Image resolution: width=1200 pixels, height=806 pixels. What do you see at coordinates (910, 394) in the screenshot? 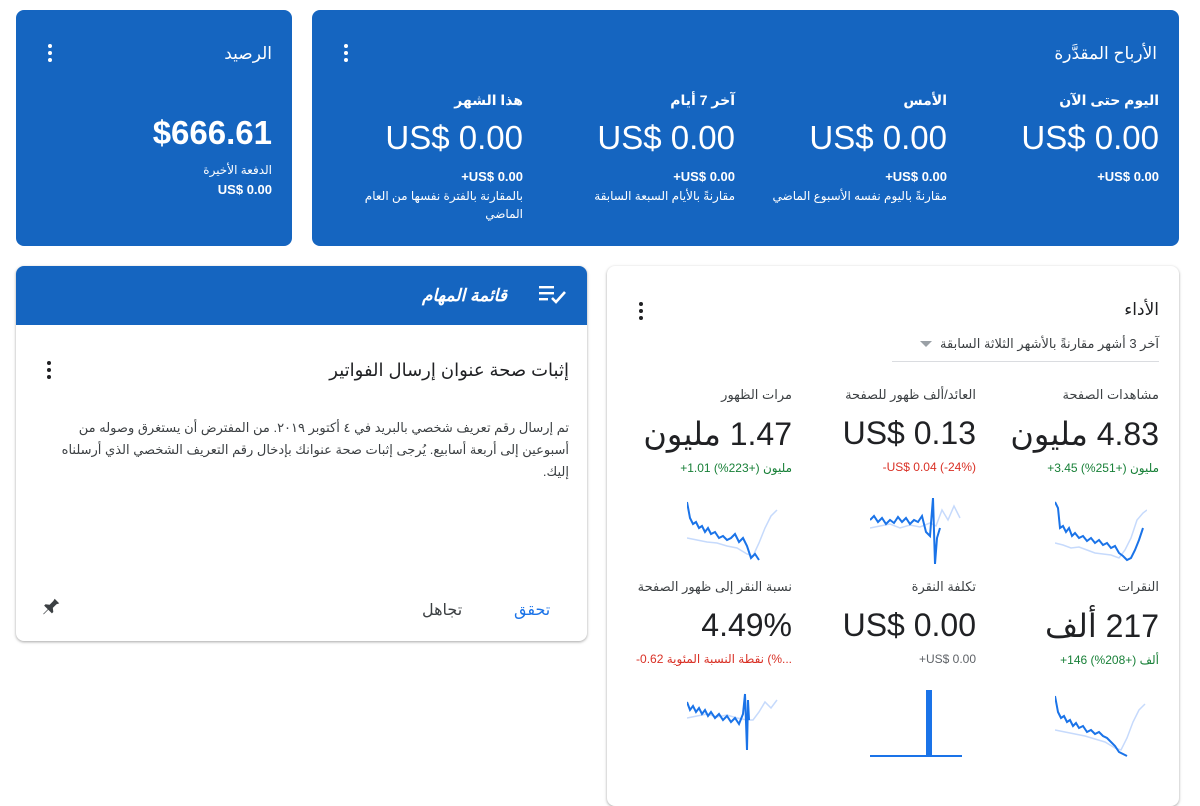
I see `metric-label: العائد/ألف ظهور للصفحة` at bounding box center [910, 394].